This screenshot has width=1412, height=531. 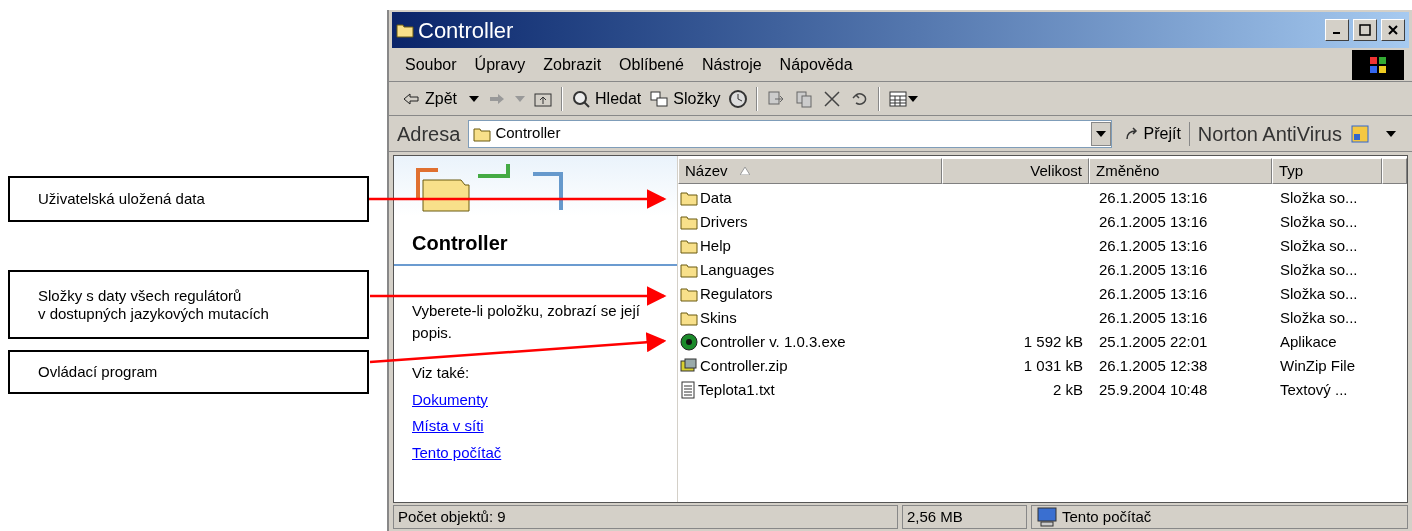 I want to click on file-name-cell: Teplota1.txt, so click(x=810, y=390).